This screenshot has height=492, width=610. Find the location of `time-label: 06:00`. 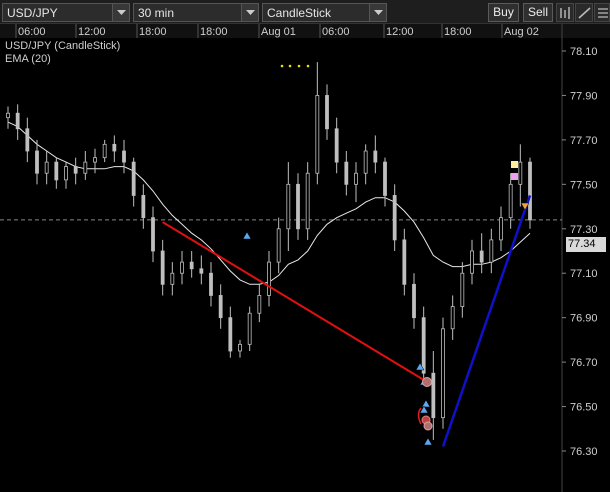

time-label: 06:00 is located at coordinates (336, 32).